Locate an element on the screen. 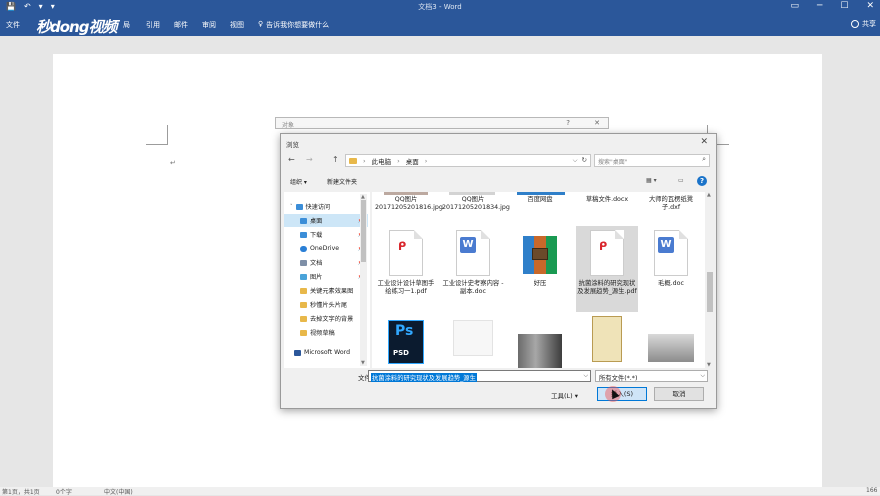 The height and width of the screenshot is (496, 880). minimize-icon: ─ is located at coordinates (819, 6).